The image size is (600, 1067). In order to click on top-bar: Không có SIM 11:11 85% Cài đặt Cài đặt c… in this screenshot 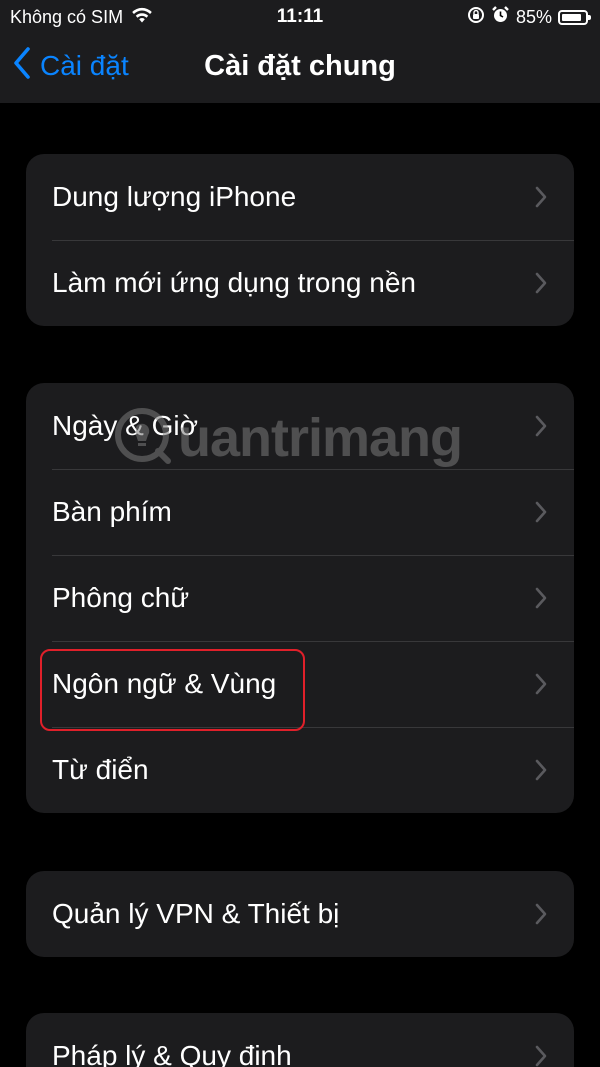, I will do `click(300, 51)`.